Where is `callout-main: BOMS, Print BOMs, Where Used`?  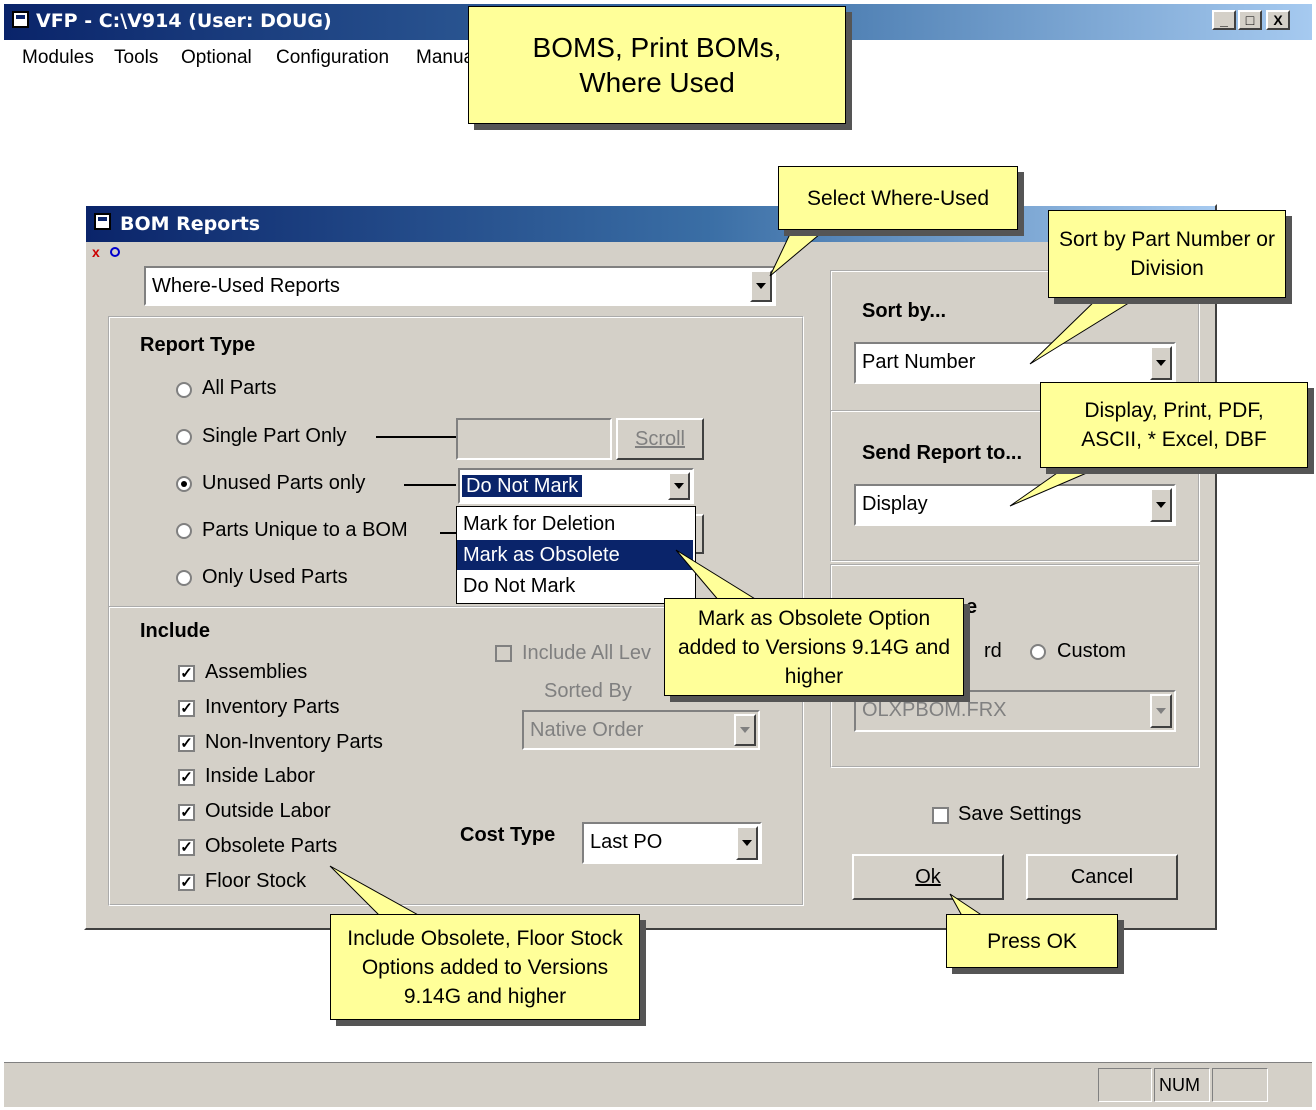
callout-main: BOMS, Print BOMs, Where Used is located at coordinates (657, 65).